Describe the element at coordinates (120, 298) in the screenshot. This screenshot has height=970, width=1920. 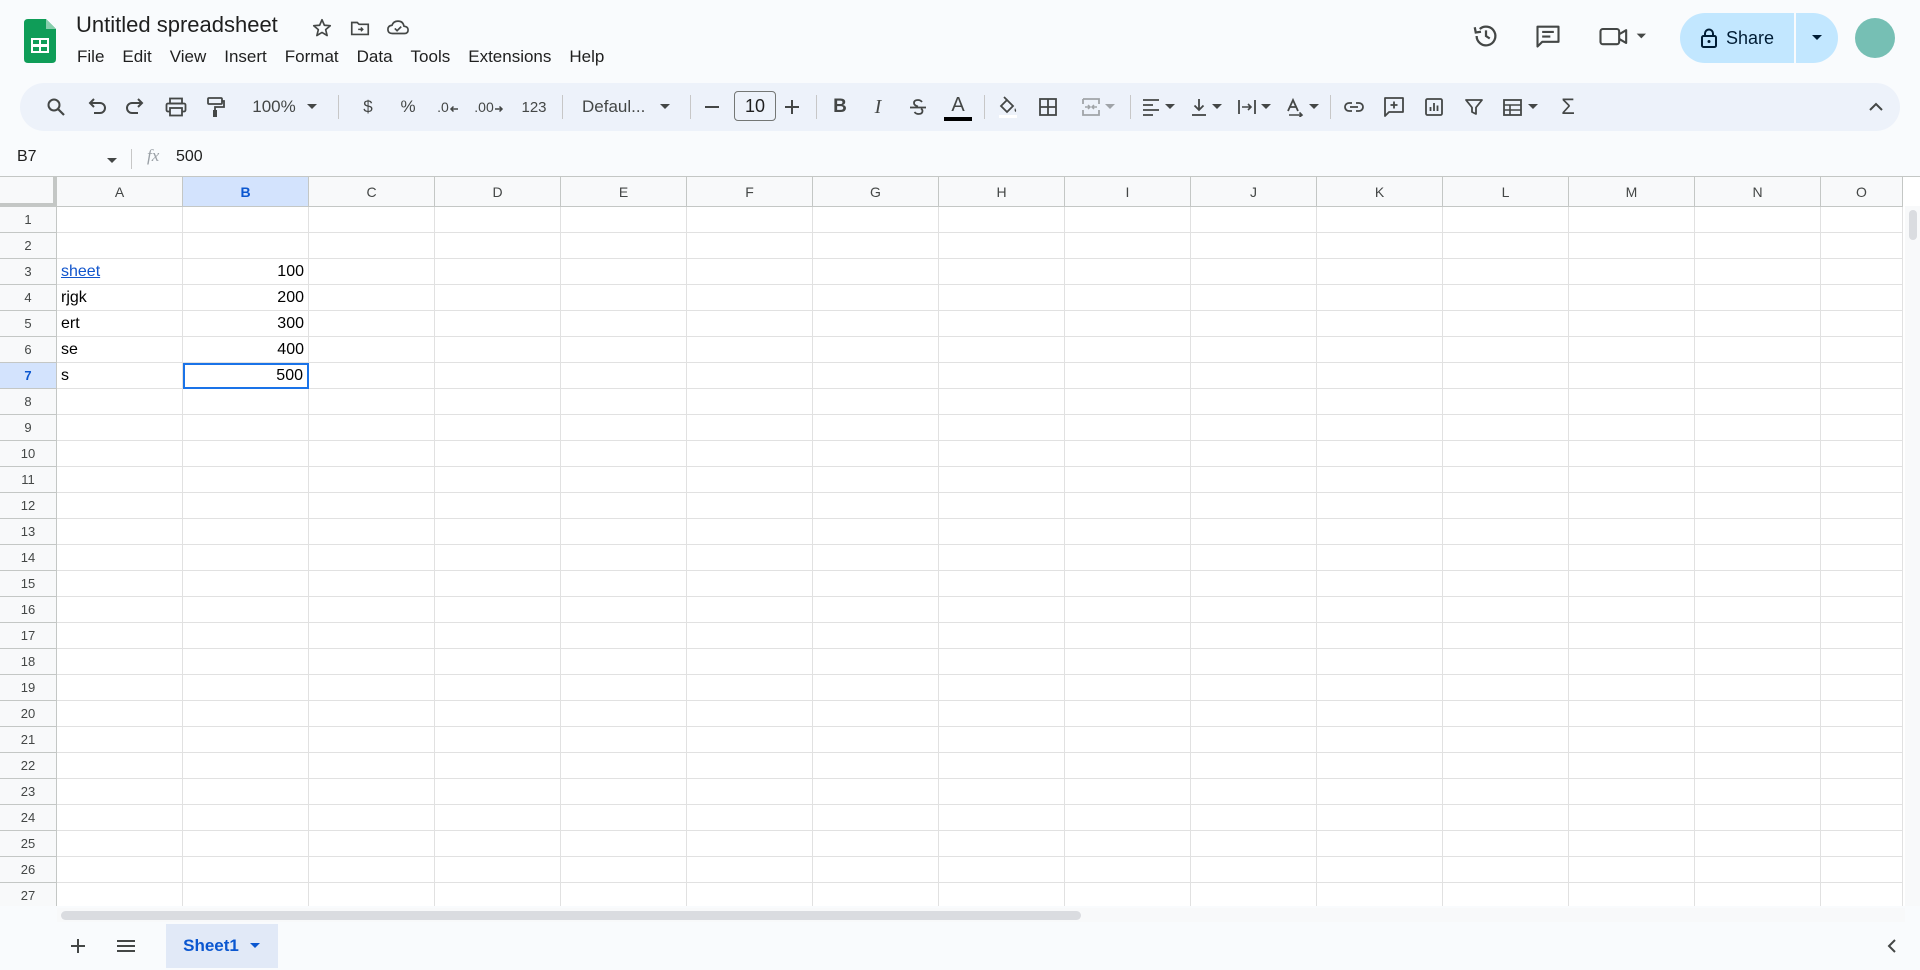
I see `cell-a4: rjgk` at that location.